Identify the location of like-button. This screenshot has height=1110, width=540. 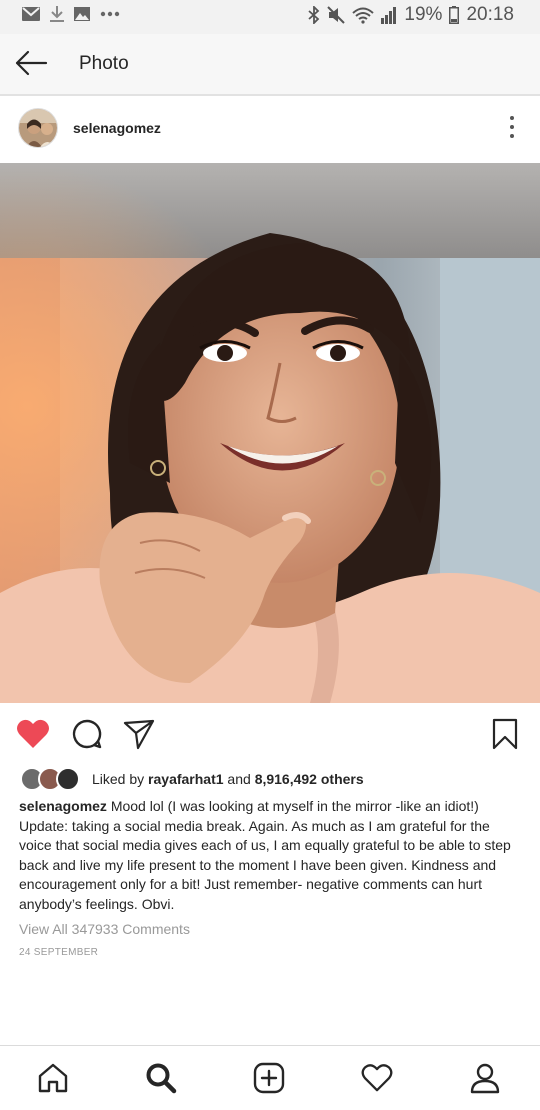
(33, 736).